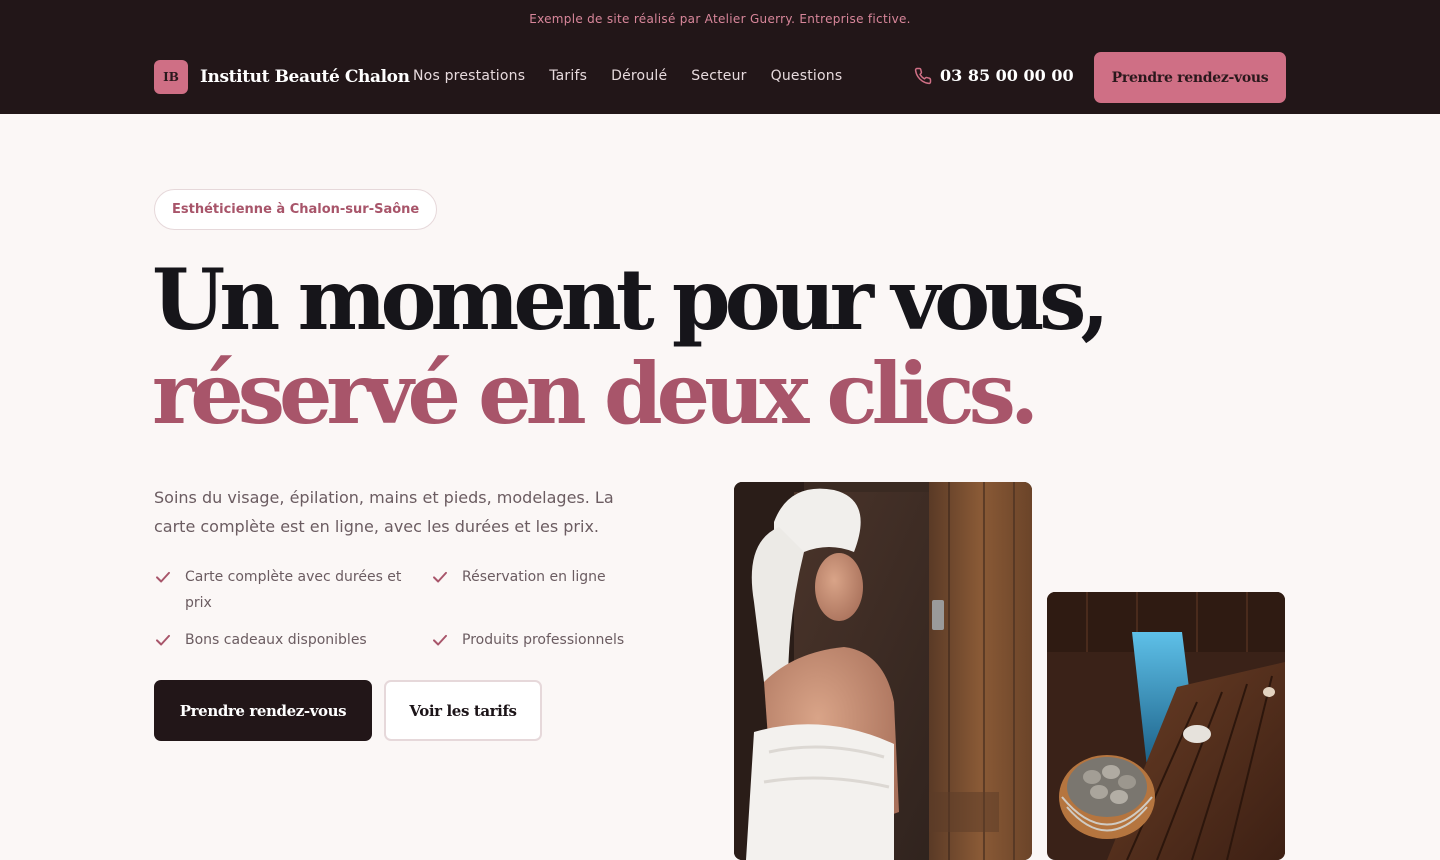  What do you see at coordinates (543, 640) in the screenshot?
I see `feature-label: Produits professionnels` at bounding box center [543, 640].